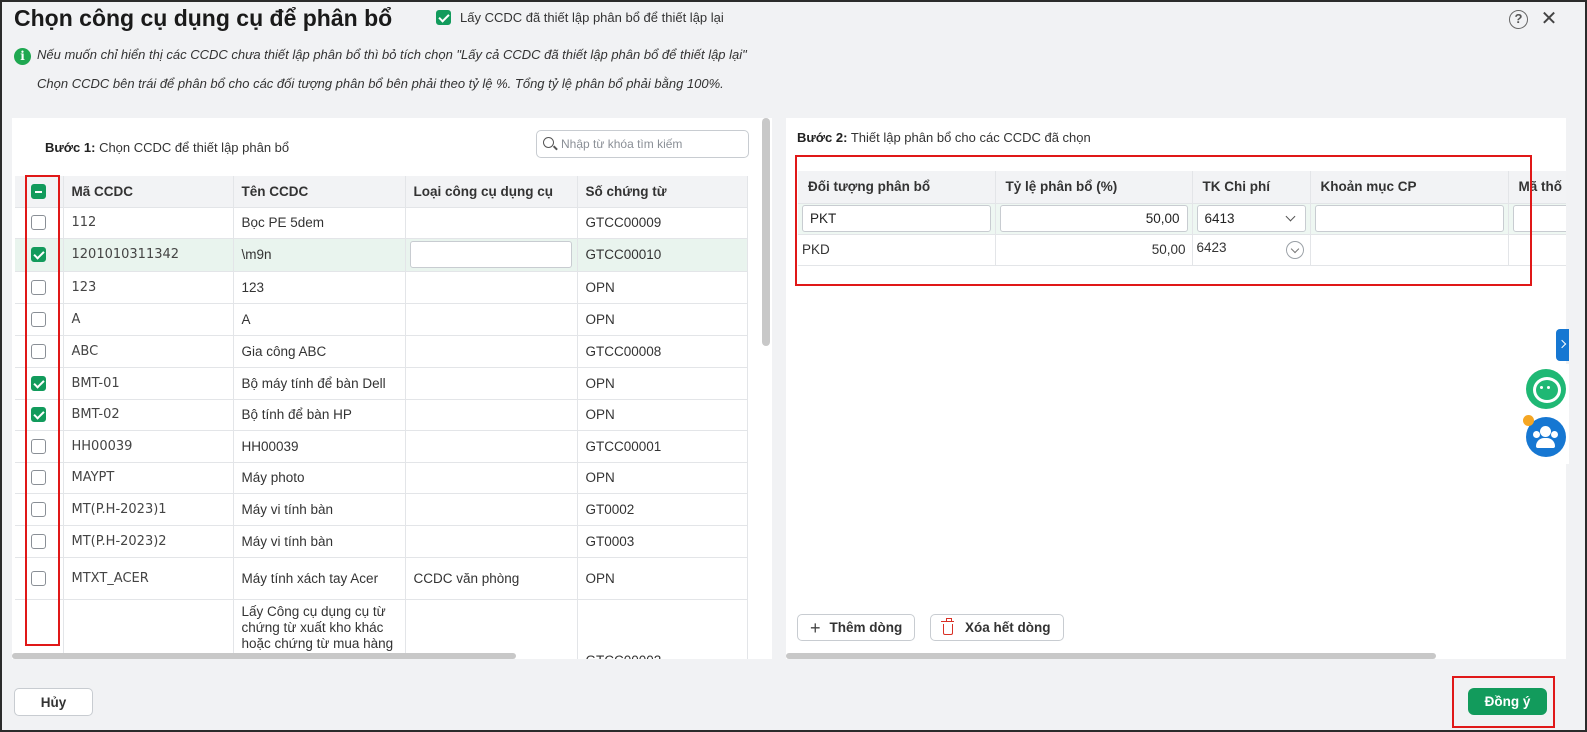 The width and height of the screenshot is (1587, 732). Describe the element at coordinates (381, 415) in the screenshot. I see `table-row: BMT-02 Bộ tính để bàn HP OPN` at that location.